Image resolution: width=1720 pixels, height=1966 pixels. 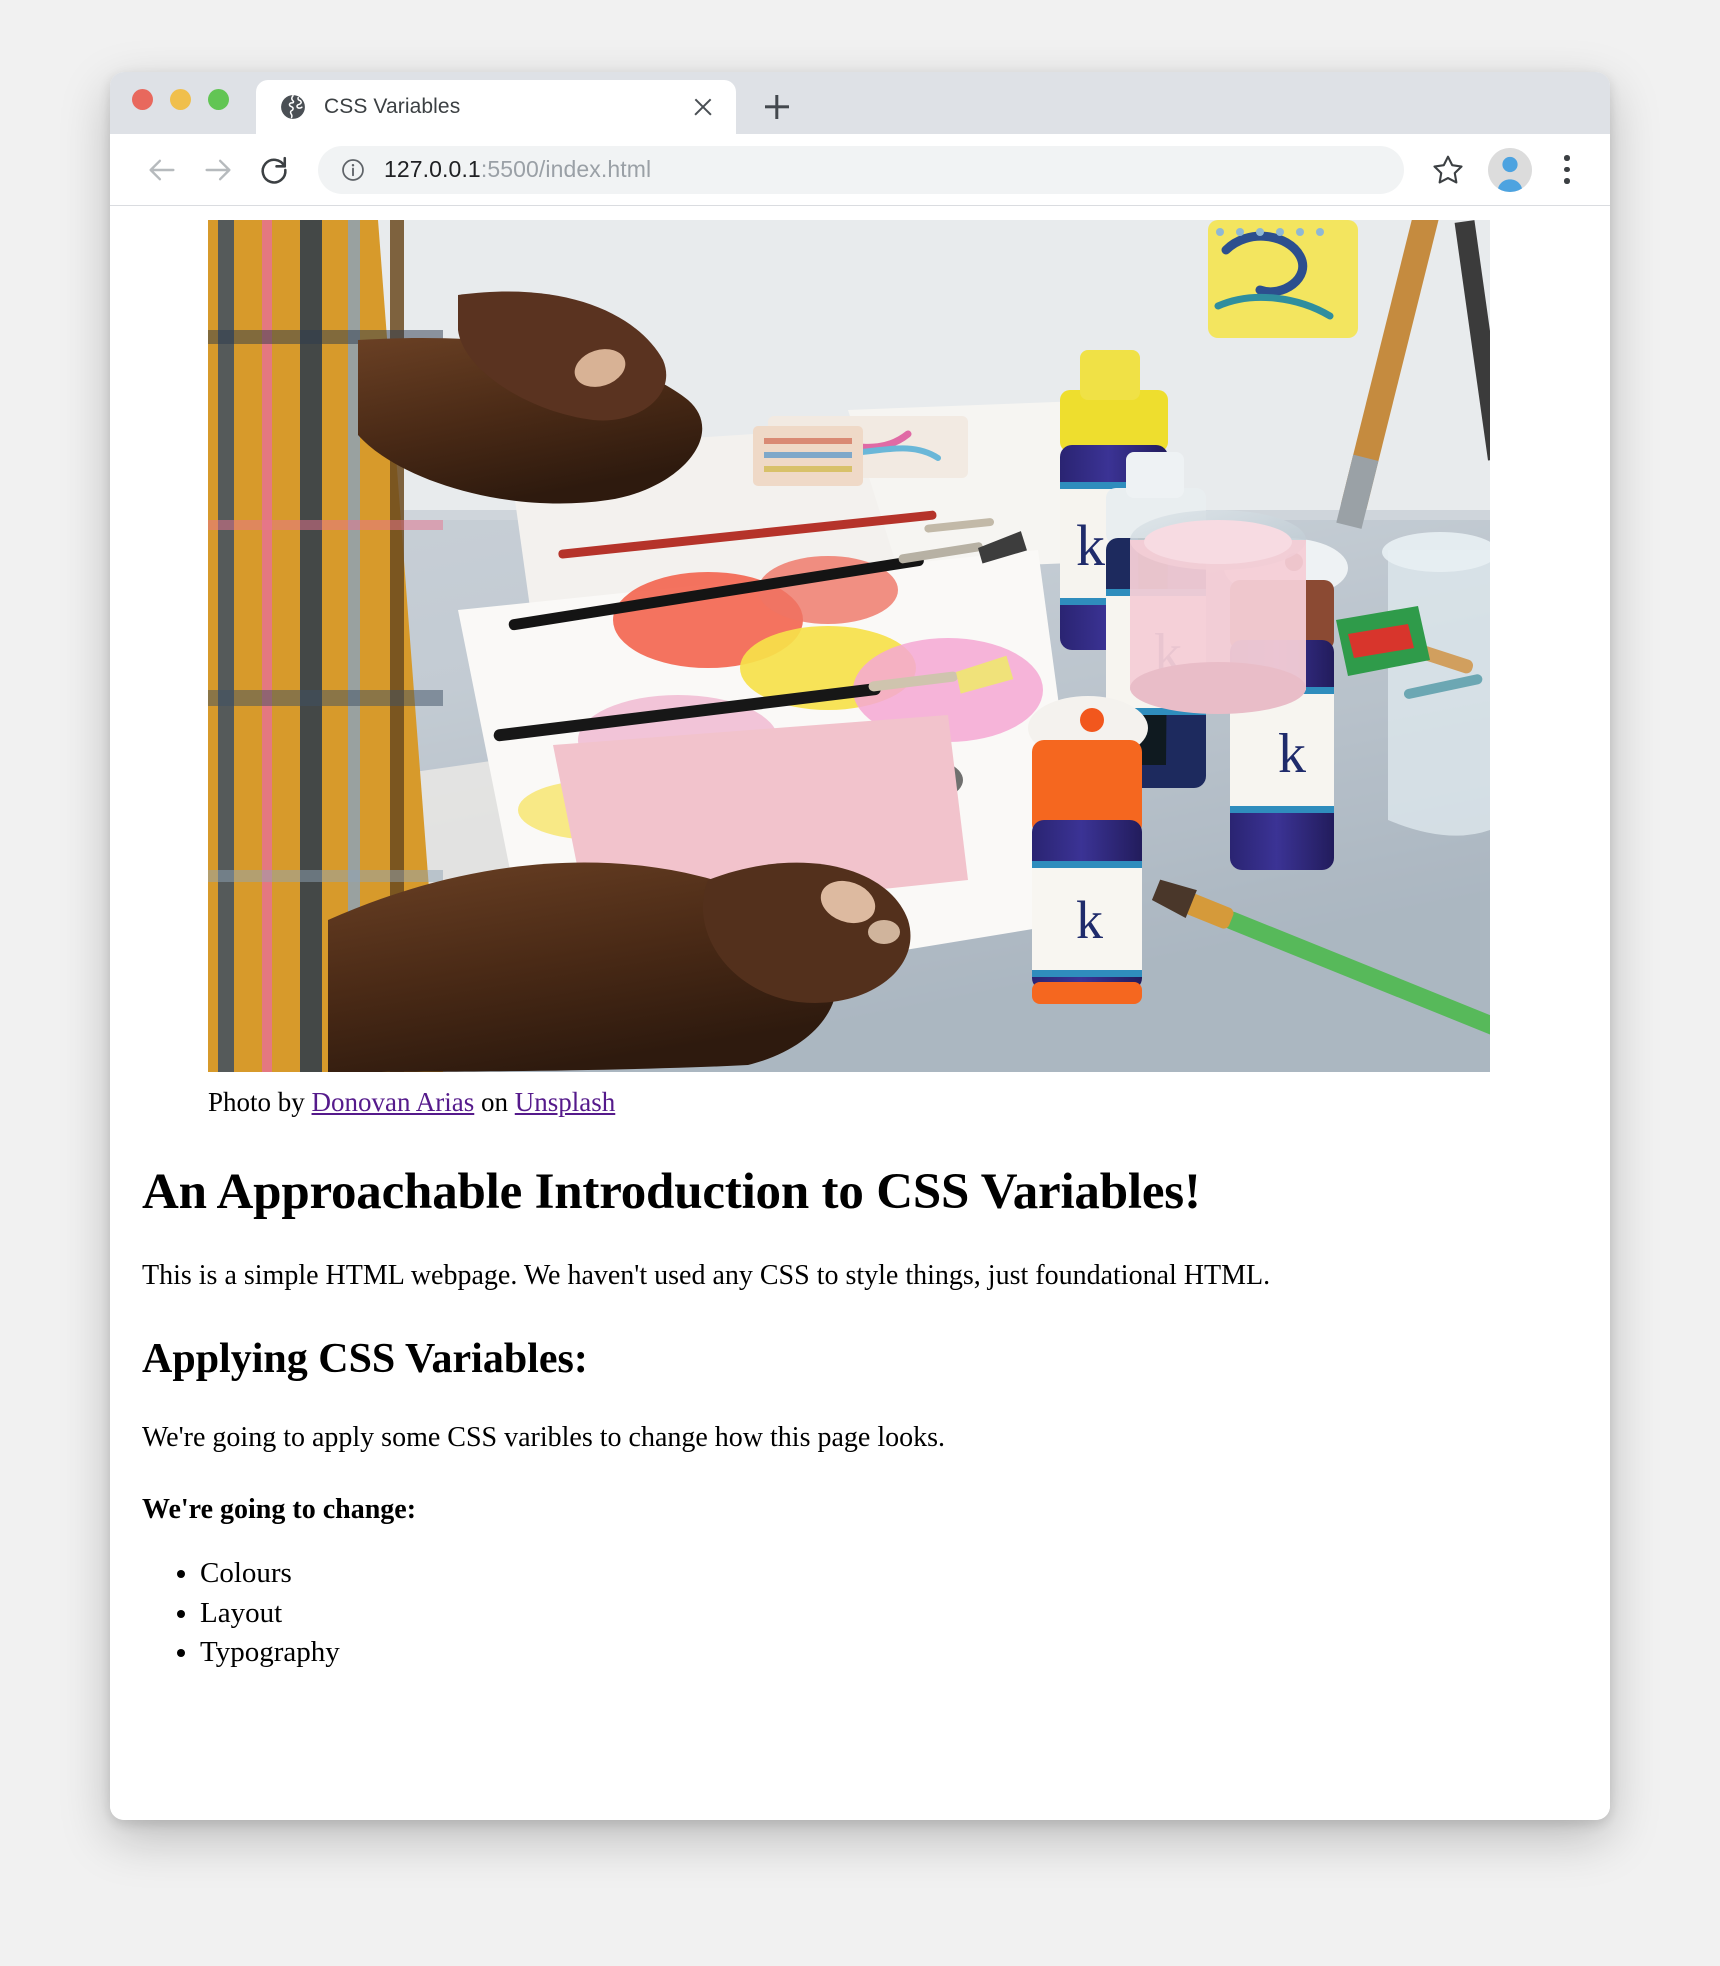 What do you see at coordinates (860, 103) in the screenshot?
I see `tab-strip: CSS Variables` at bounding box center [860, 103].